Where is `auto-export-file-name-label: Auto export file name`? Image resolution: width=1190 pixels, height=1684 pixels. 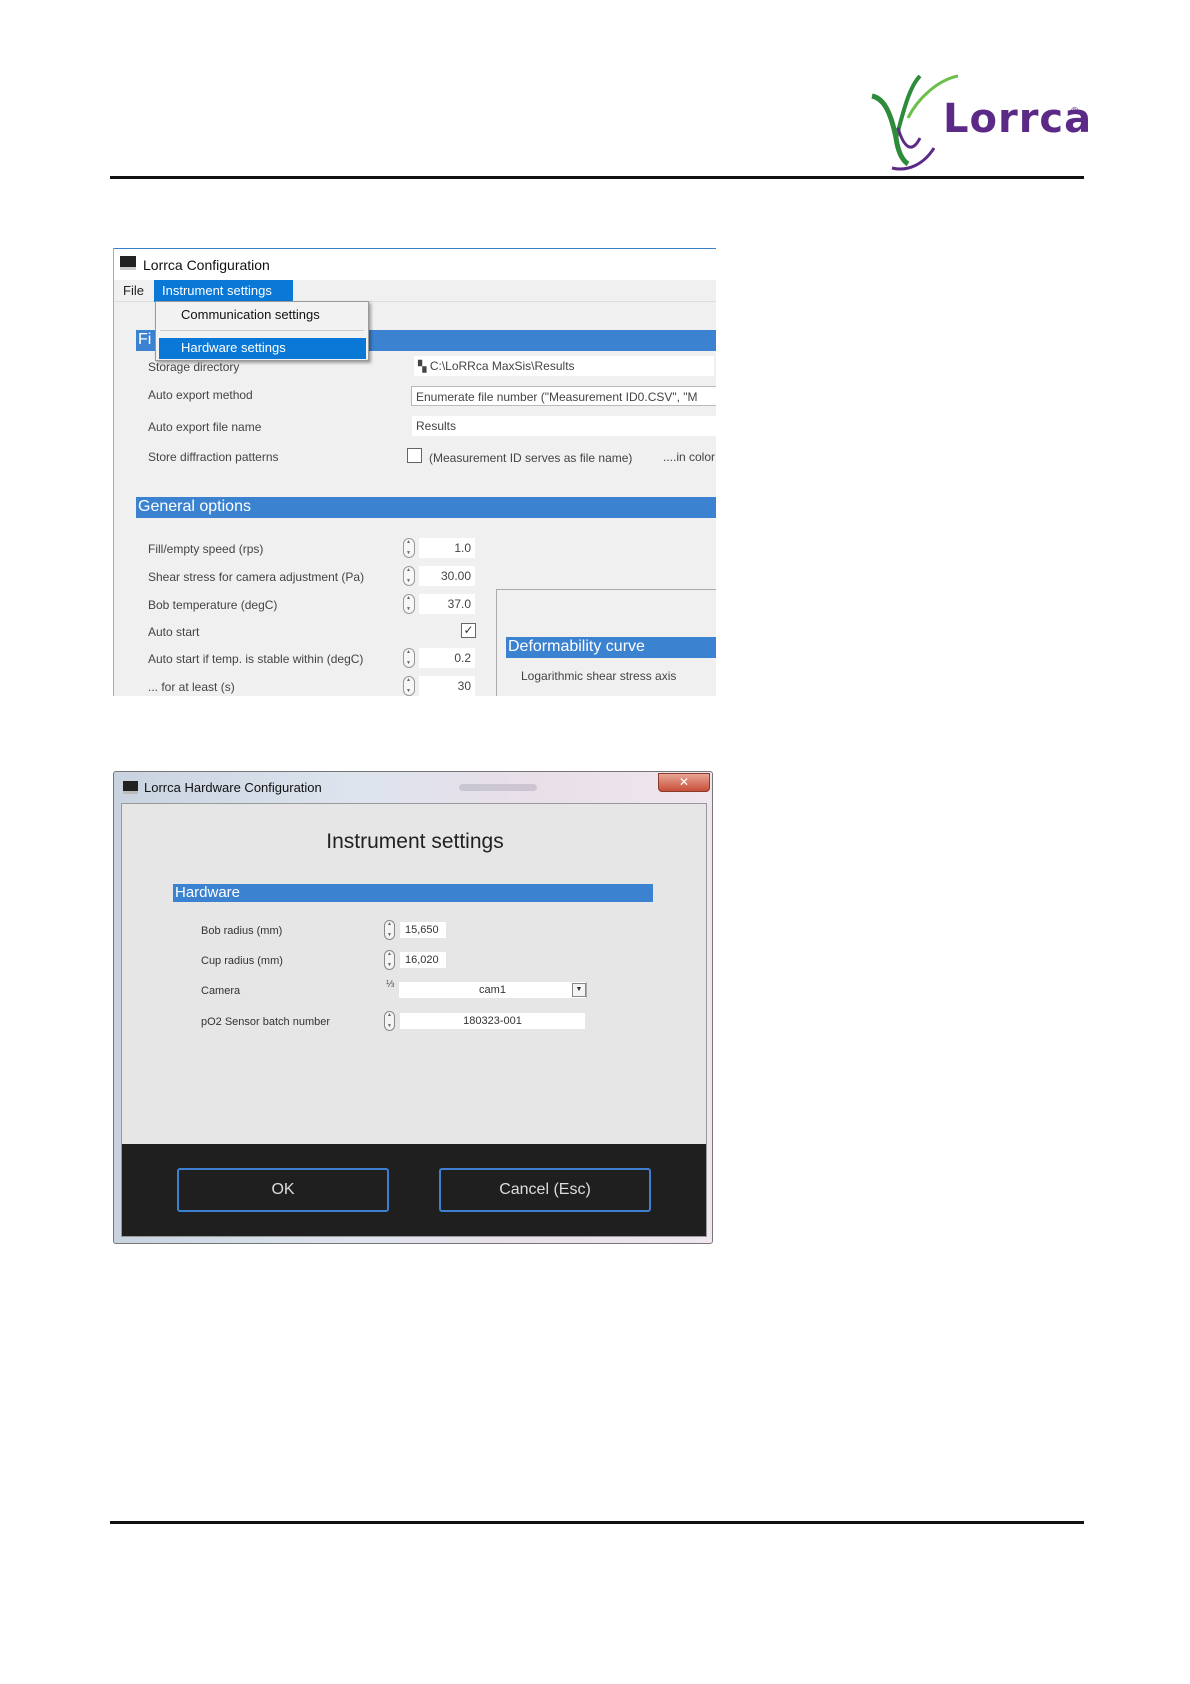 auto-export-file-name-label: Auto export file name is located at coordinates (205, 427).